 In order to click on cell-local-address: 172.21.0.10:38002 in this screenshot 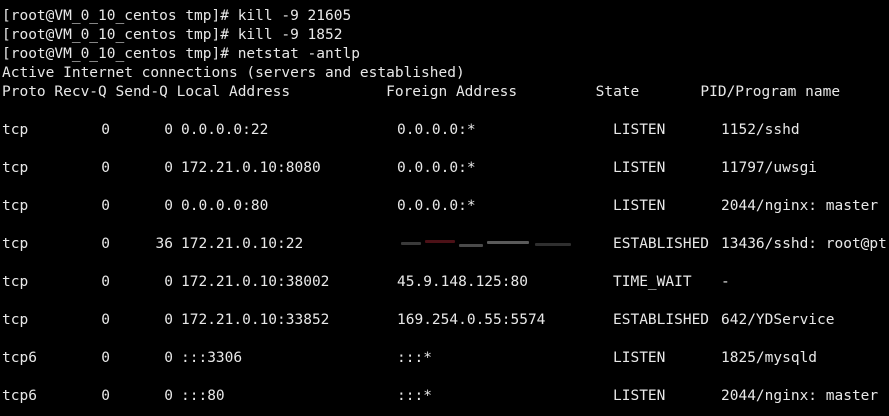, I will do `click(255, 282)`.